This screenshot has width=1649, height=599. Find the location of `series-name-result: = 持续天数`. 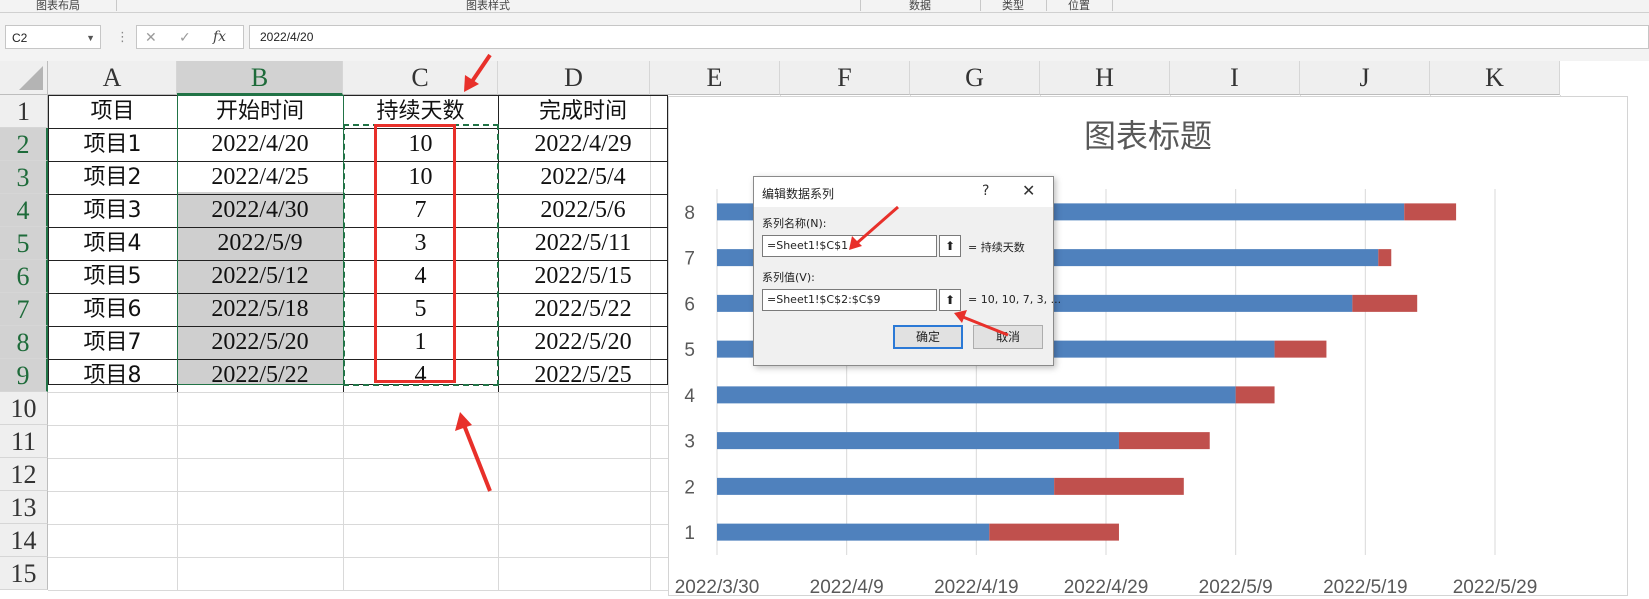

series-name-result: = 持续天数 is located at coordinates (996, 247).